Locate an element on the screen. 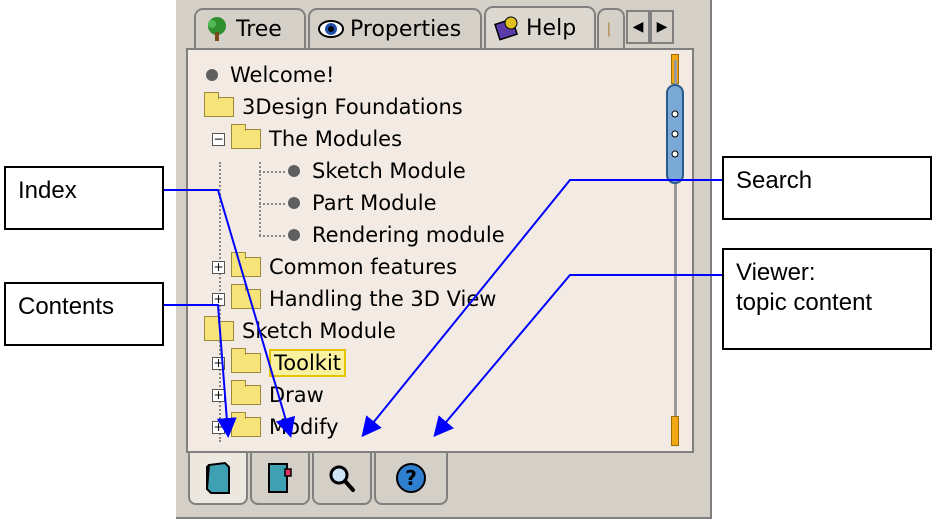 The height and width of the screenshot is (524, 938). question-mark-icon: ? is located at coordinates (411, 478).